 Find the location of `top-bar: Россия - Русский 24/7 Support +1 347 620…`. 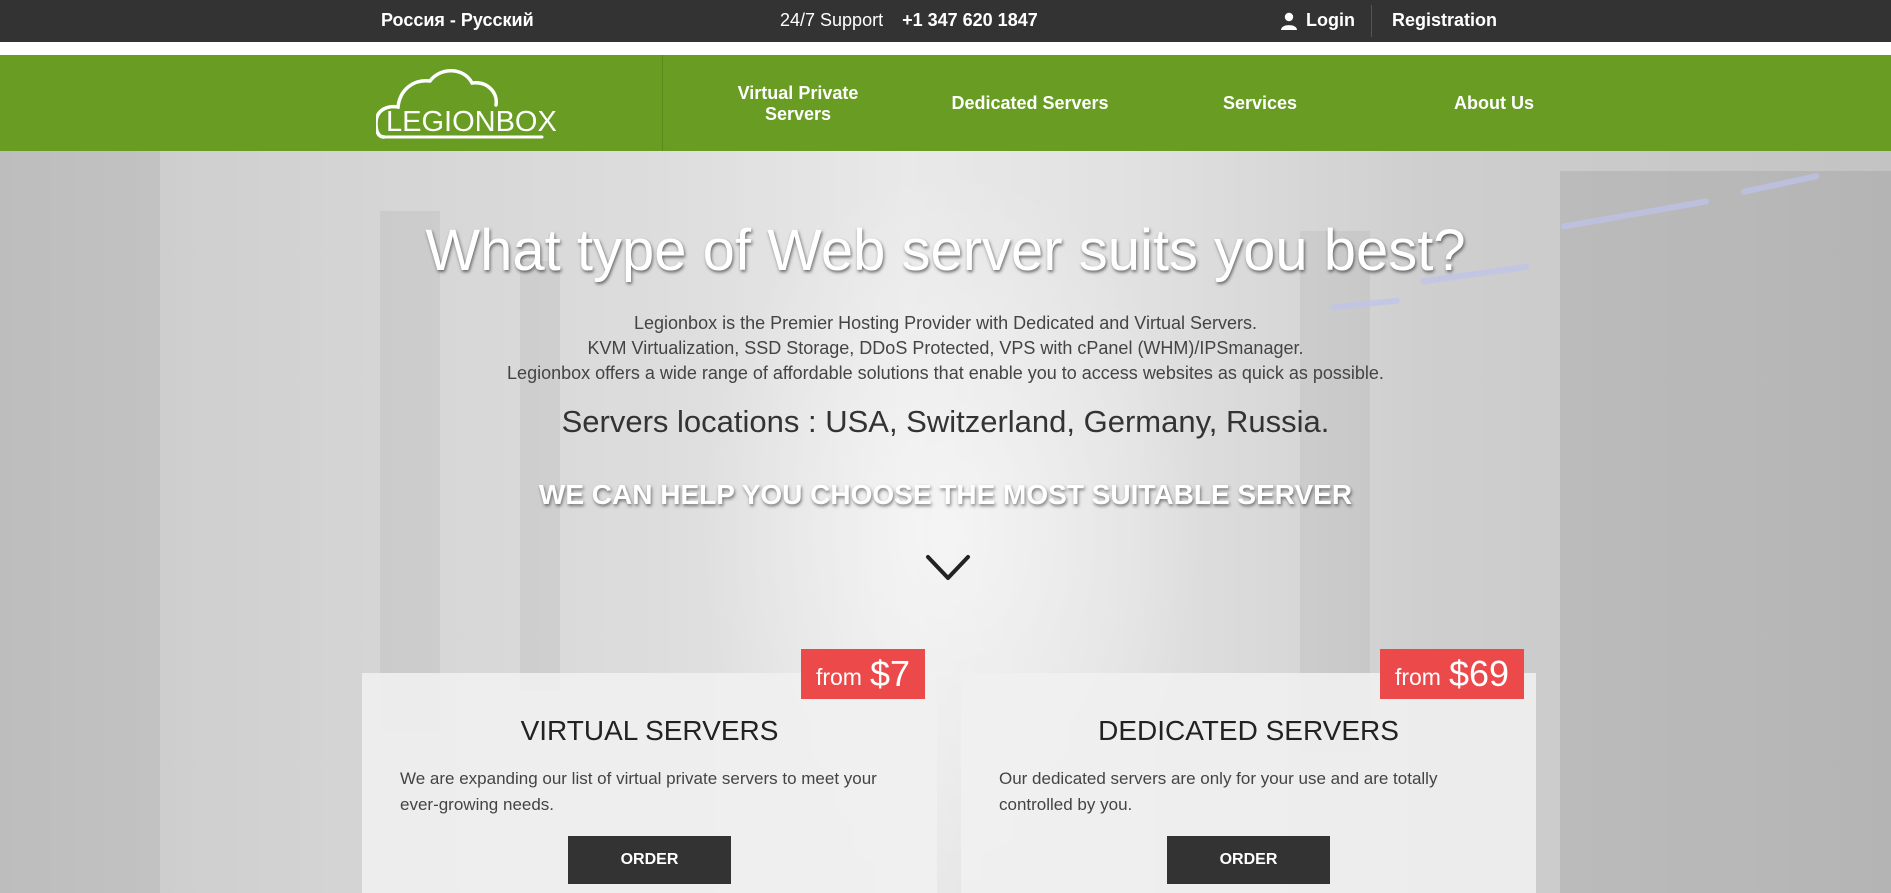

top-bar: Россия - Русский 24/7 Support +1 347 620… is located at coordinates (945, 21).